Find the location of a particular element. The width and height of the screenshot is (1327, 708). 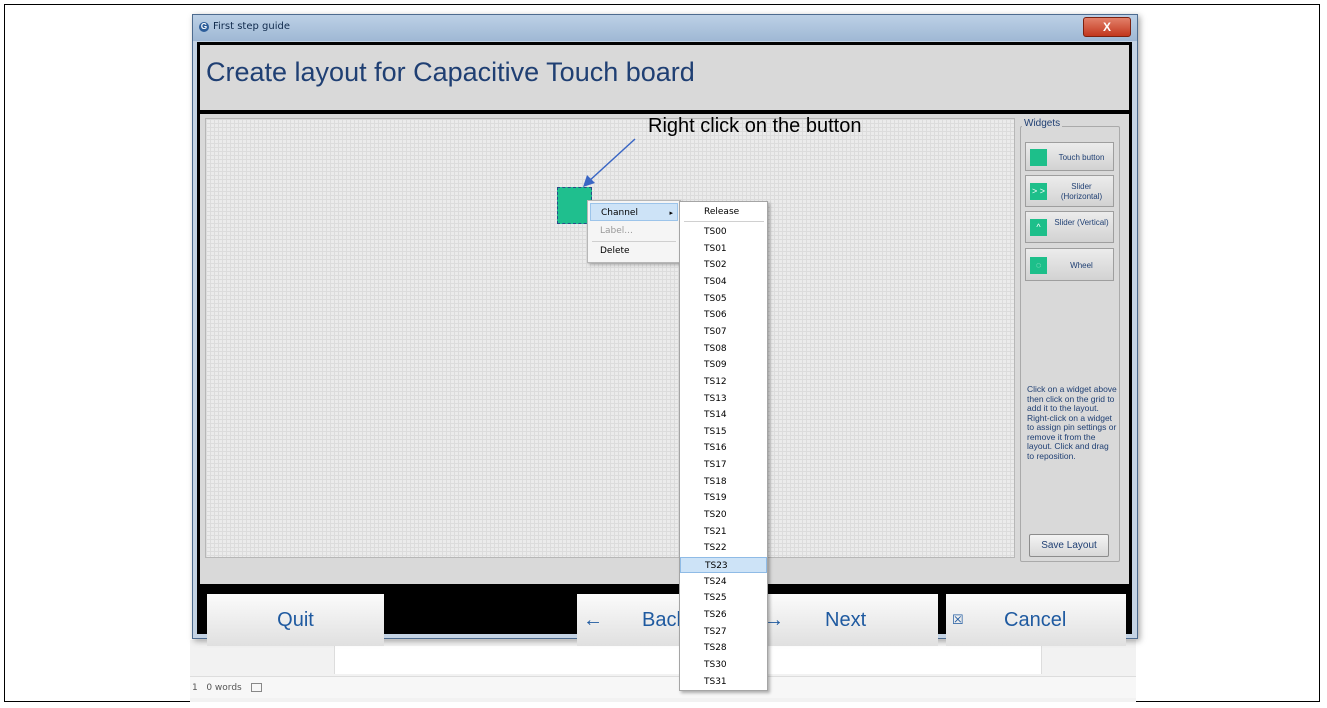

submenu-item-ts21: TS21 is located at coordinates (723, 532).